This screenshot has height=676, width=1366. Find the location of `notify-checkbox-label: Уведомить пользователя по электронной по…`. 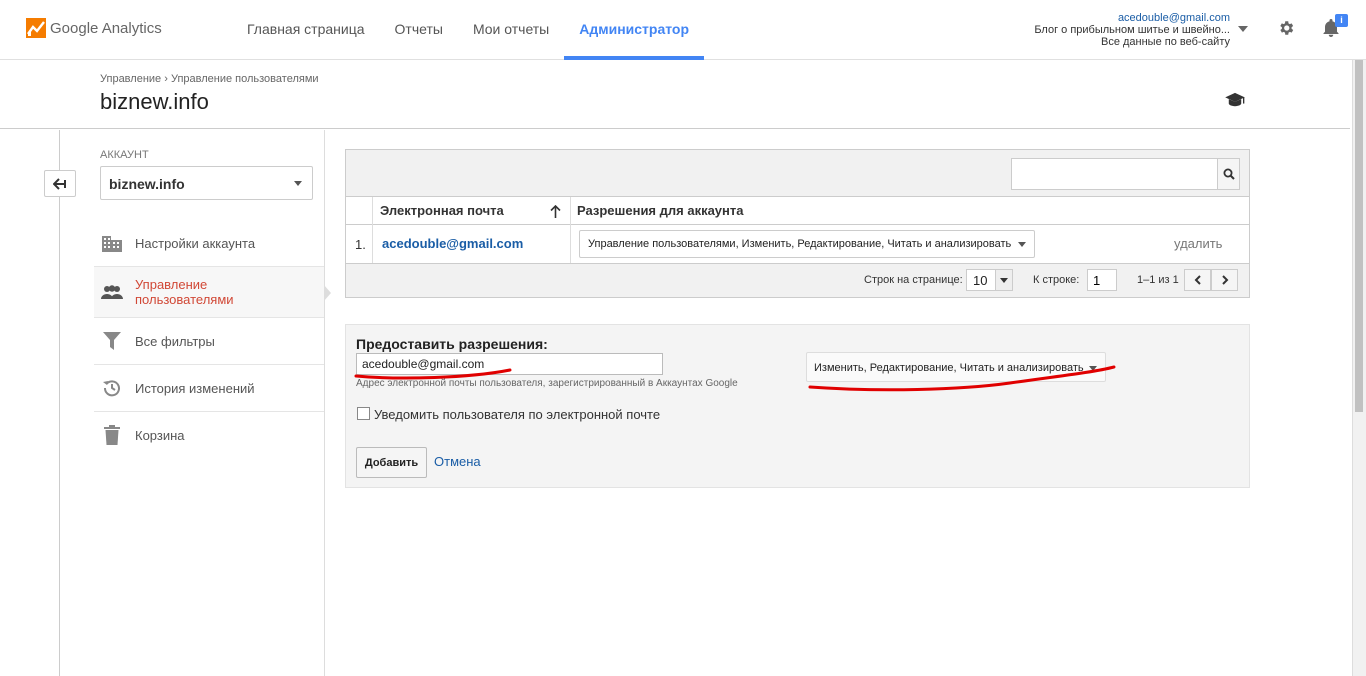

notify-checkbox-label: Уведомить пользователя по электронной по… is located at coordinates (517, 414).